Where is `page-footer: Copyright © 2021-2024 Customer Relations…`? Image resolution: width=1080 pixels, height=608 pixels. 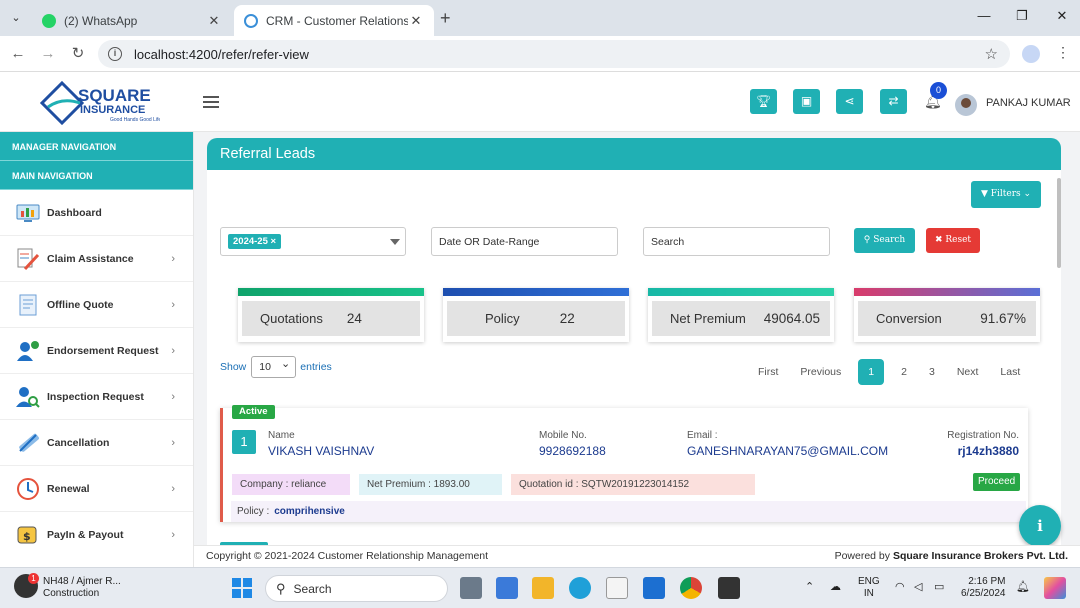
page-footer: Copyright © 2021-2024 Customer Relations… is located at coordinates (637, 556).